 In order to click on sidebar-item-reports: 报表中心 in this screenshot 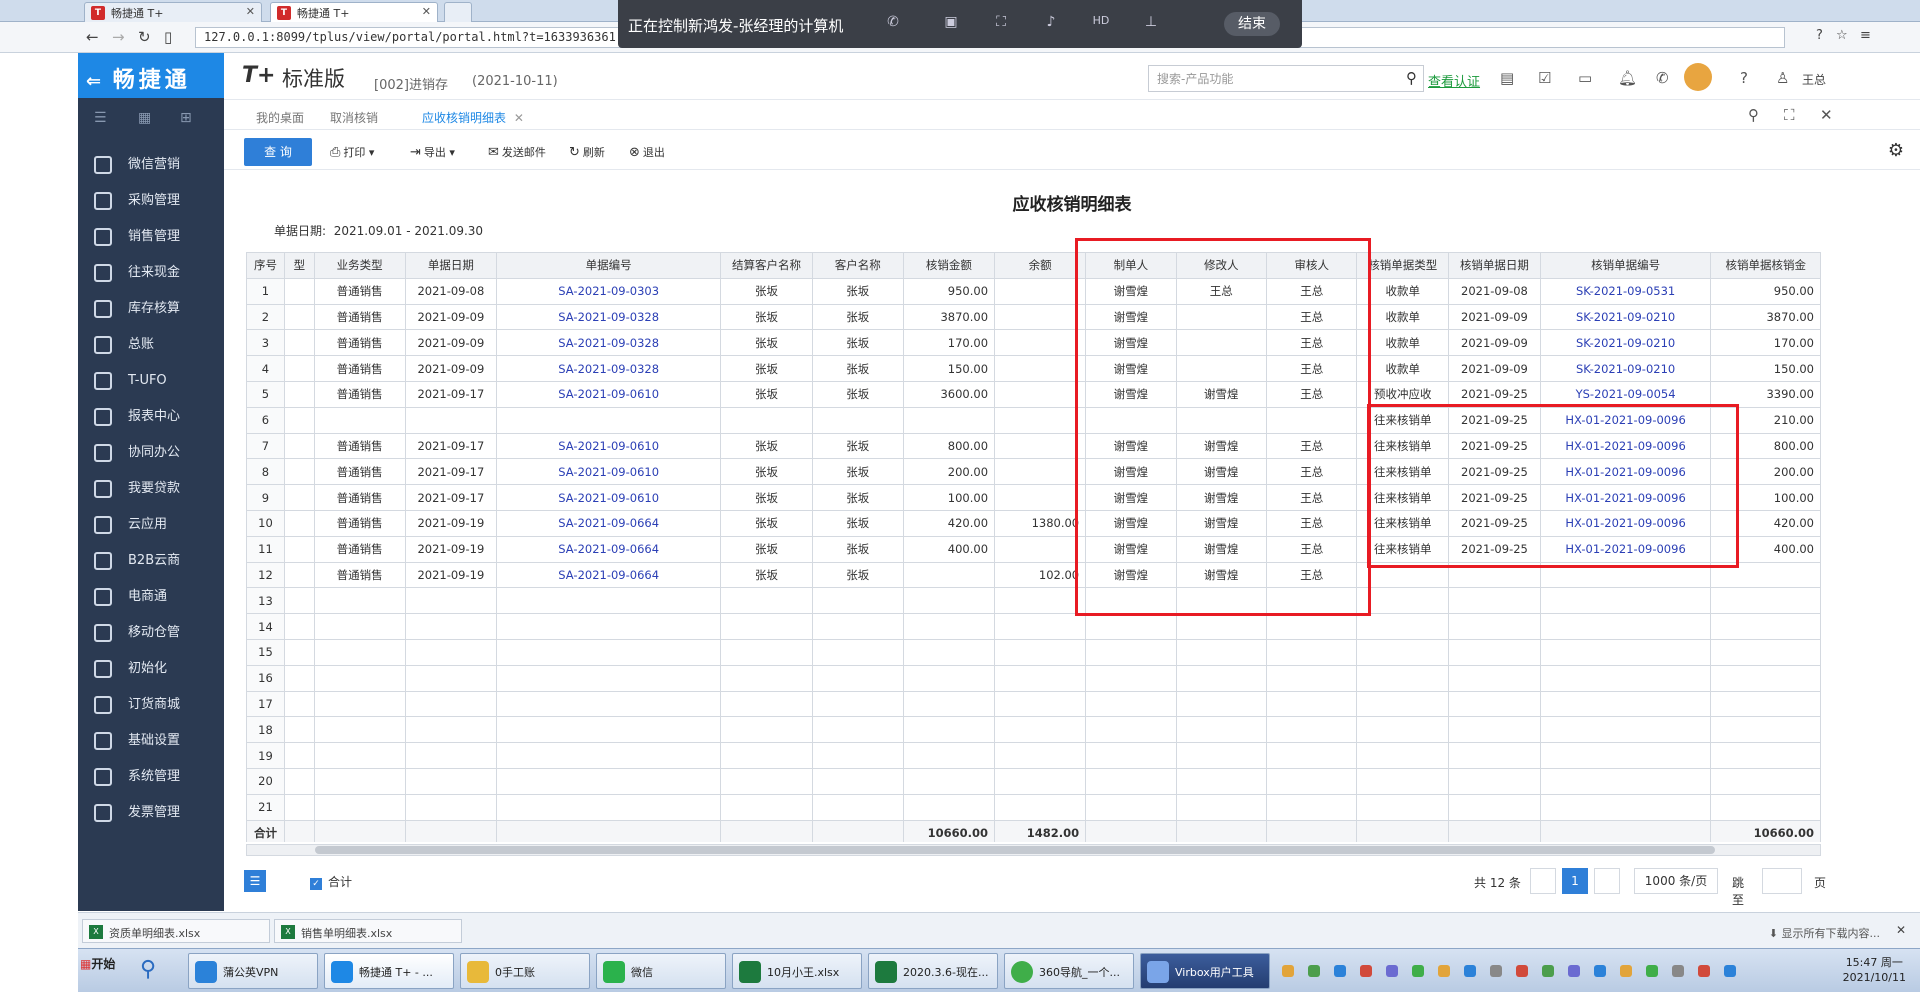, I will do `click(151, 417)`.